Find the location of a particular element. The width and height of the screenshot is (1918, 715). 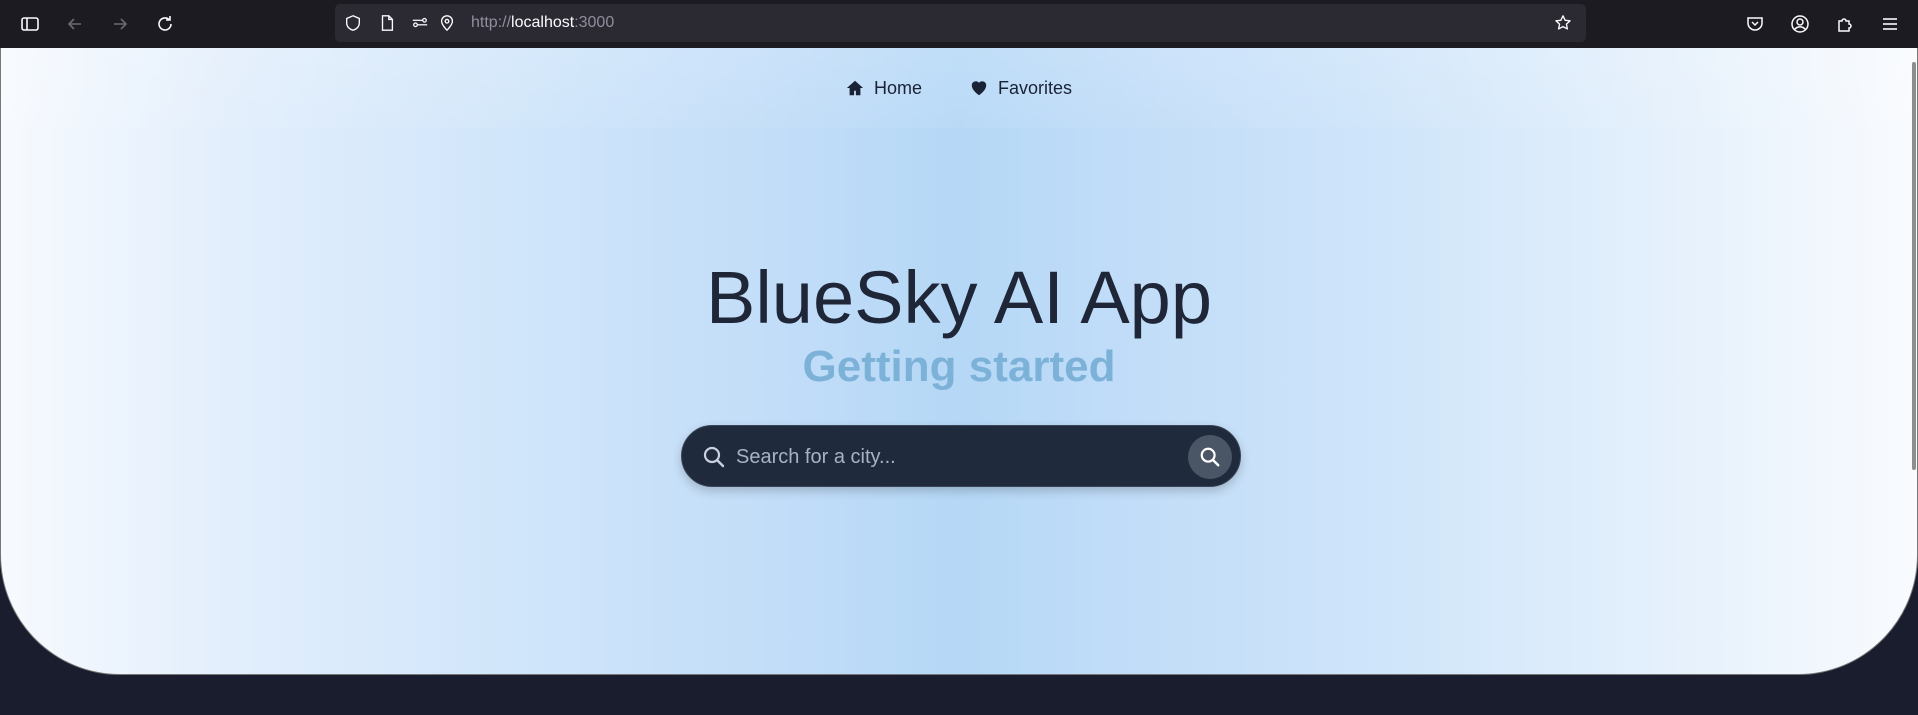

url-text: http://localhost:3000 is located at coordinates (542, 23).